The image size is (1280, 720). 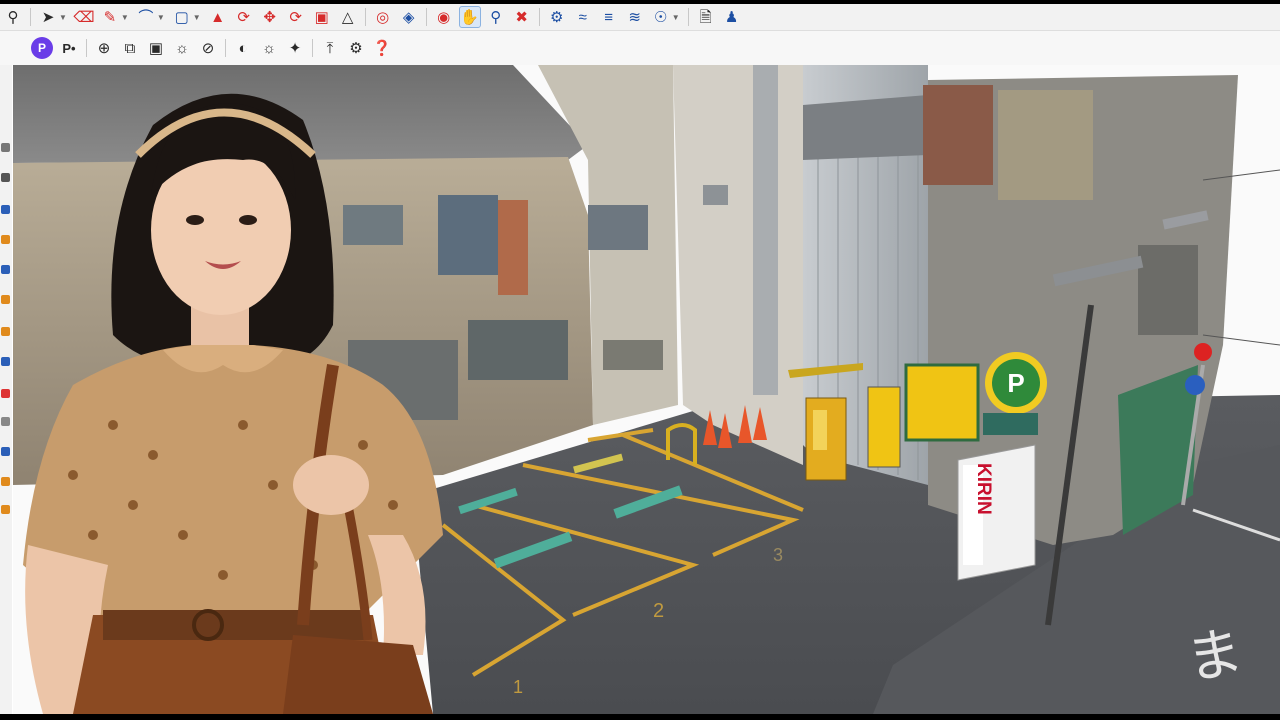 I want to click on zoom-icon: ⚲, so click(x=13, y=17).